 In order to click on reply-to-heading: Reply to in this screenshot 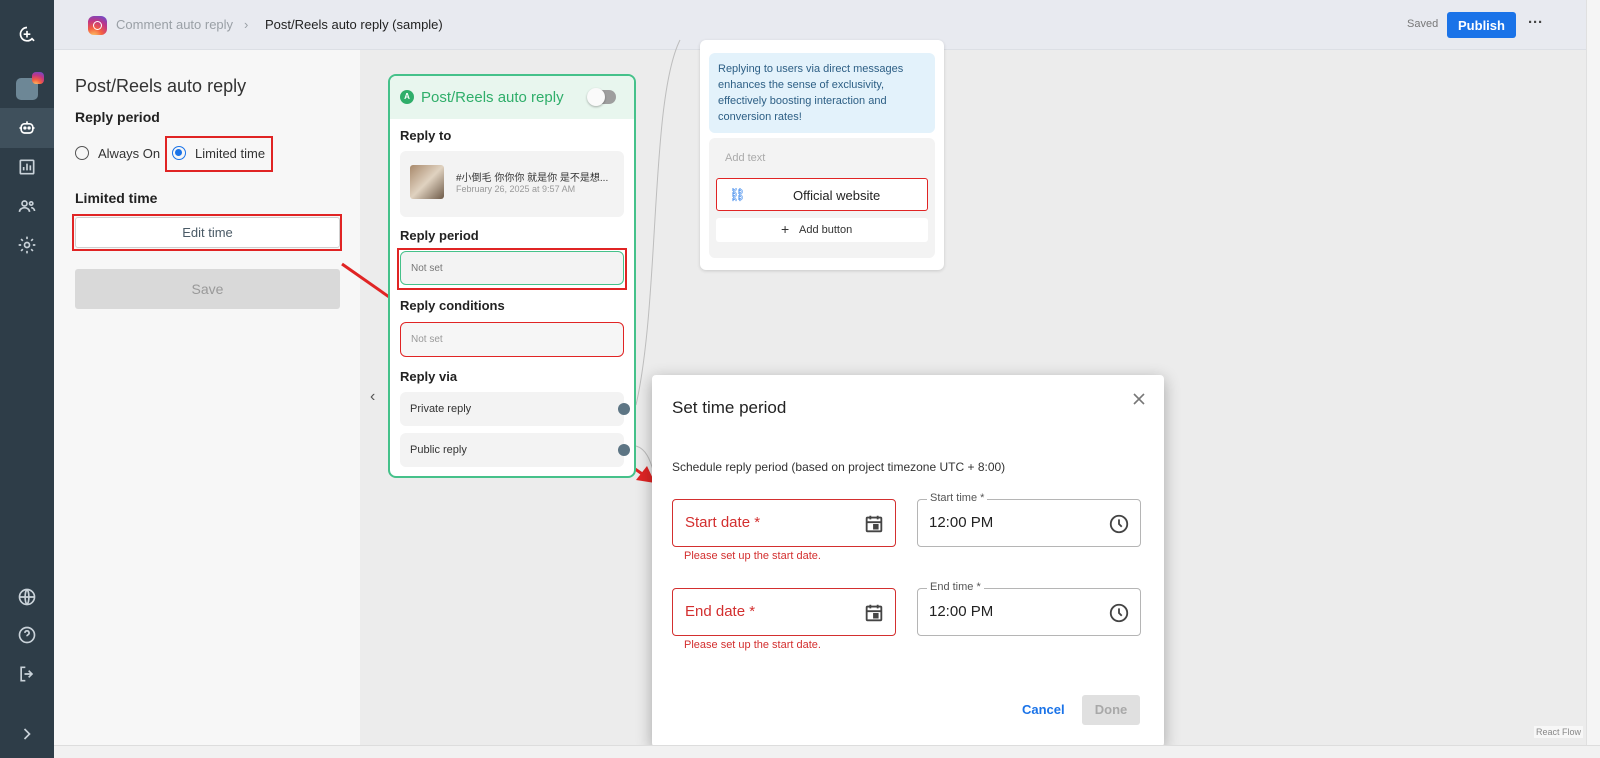, I will do `click(426, 135)`.